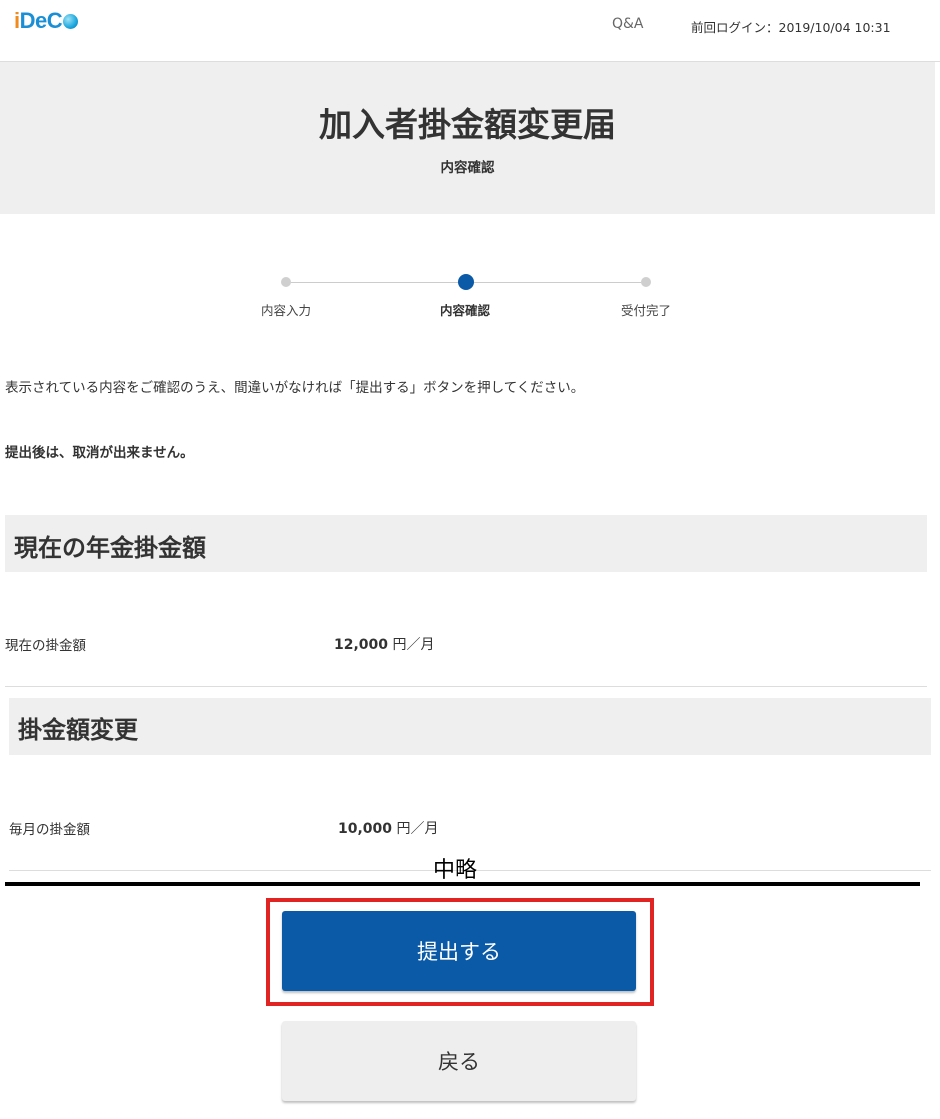 This screenshot has height=1119, width=940. I want to click on current-amount-label: 現在の掛金額, so click(45, 646).